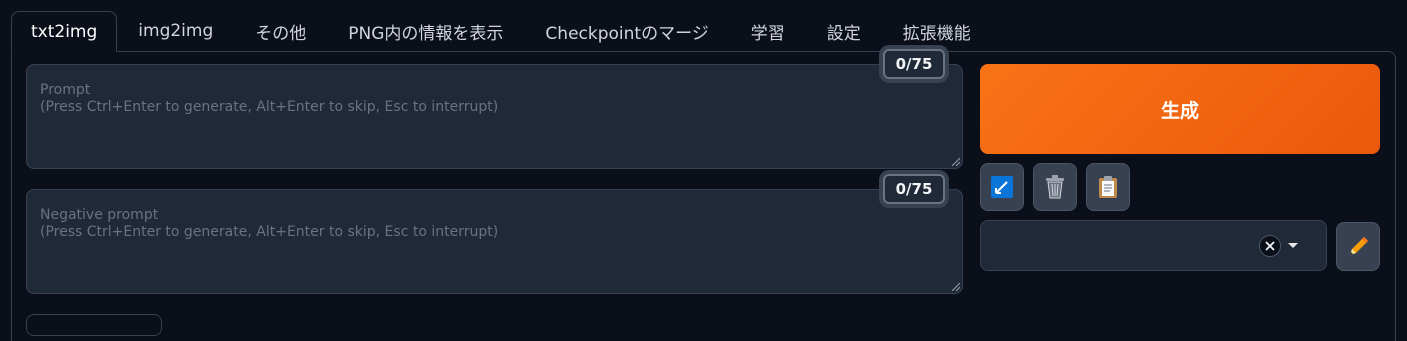 This screenshot has height=341, width=1407. Describe the element at coordinates (1180, 109) in the screenshot. I see `generate-button: 生成` at that location.